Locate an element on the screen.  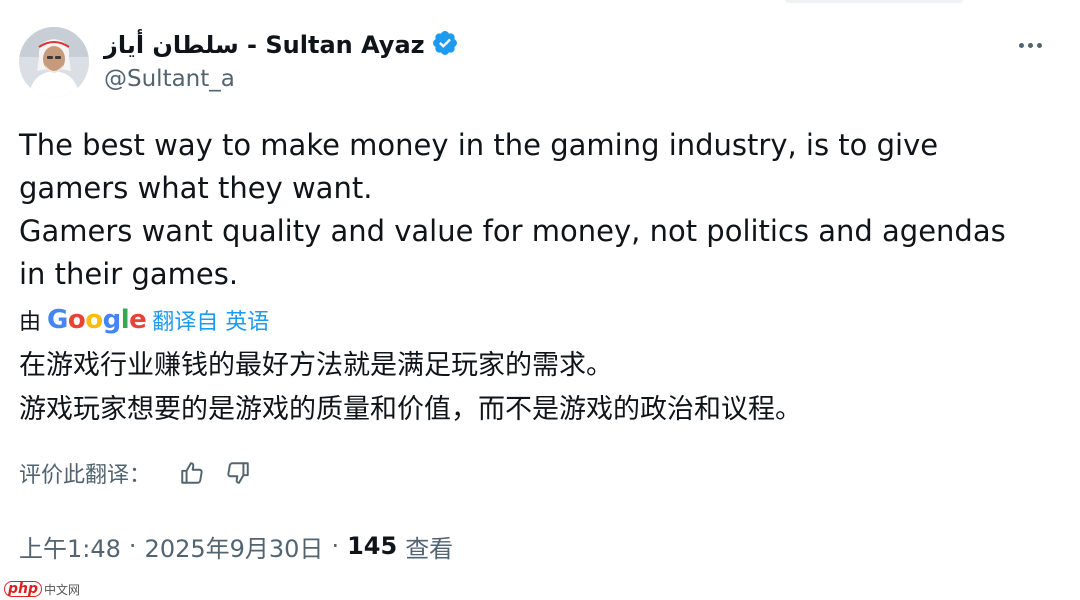
thumbs-down-icon is located at coordinates (238, 473).